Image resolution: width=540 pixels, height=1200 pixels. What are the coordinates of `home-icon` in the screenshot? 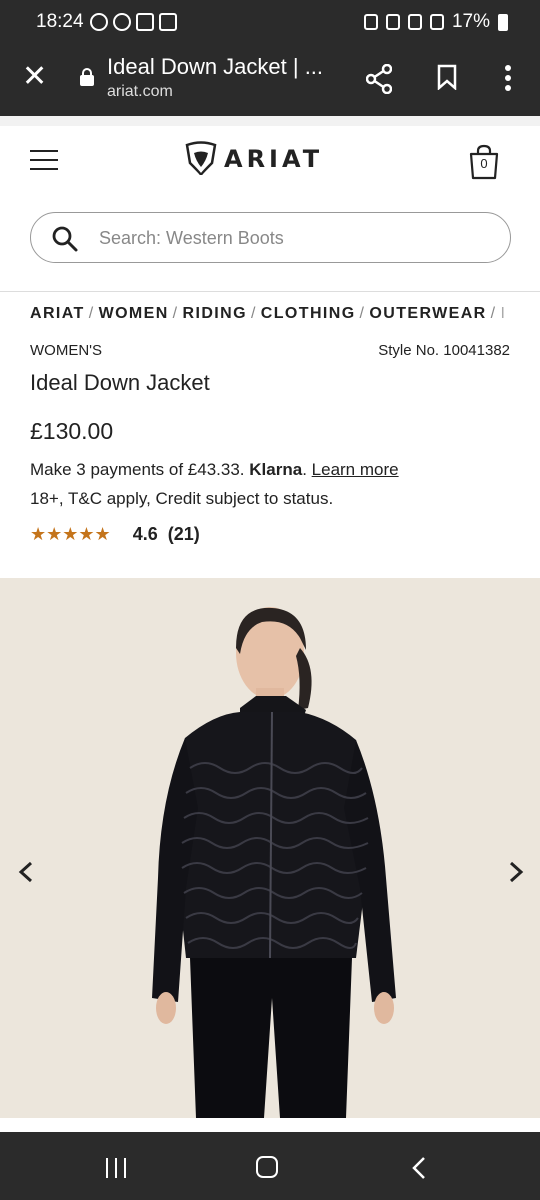 It's located at (267, 1167).